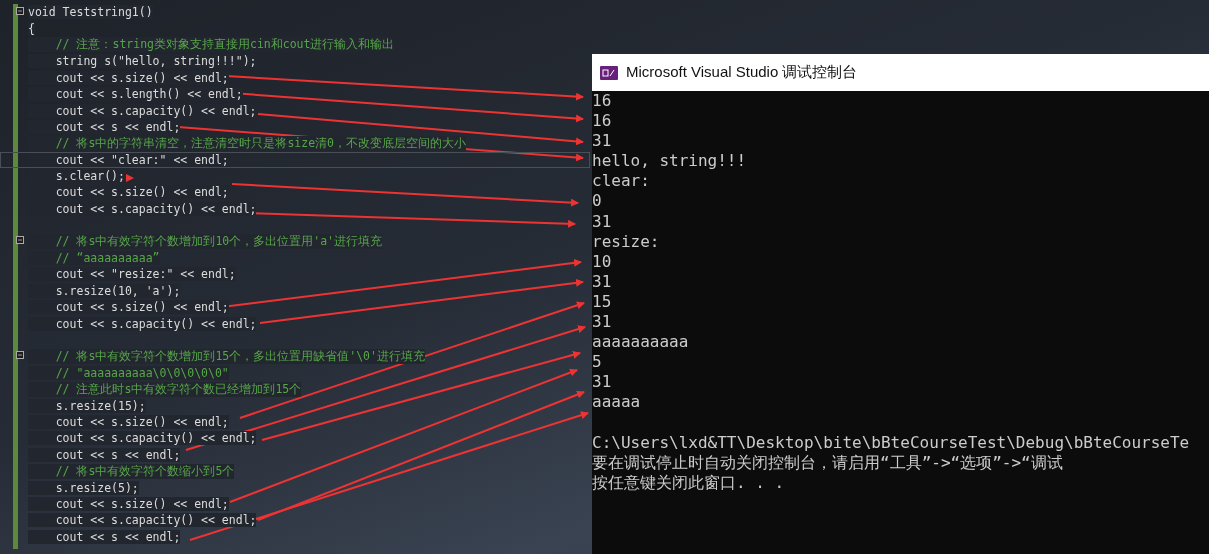  Describe the element at coordinates (617, 402) in the screenshot. I see `console-output-line: aaaaa` at that location.